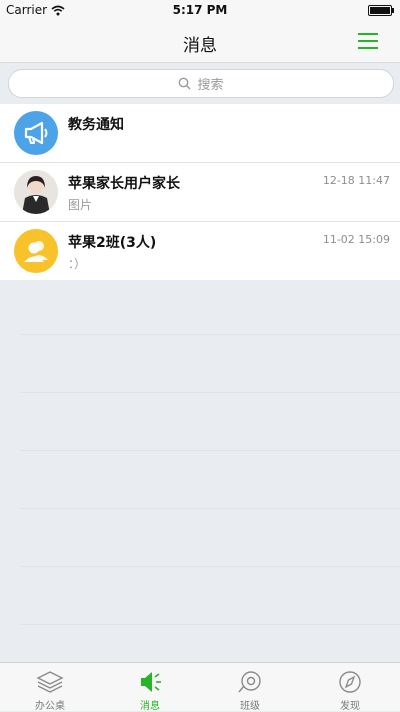 The width and height of the screenshot is (400, 712). I want to click on search-placeholder: 搜索, so click(210, 85).